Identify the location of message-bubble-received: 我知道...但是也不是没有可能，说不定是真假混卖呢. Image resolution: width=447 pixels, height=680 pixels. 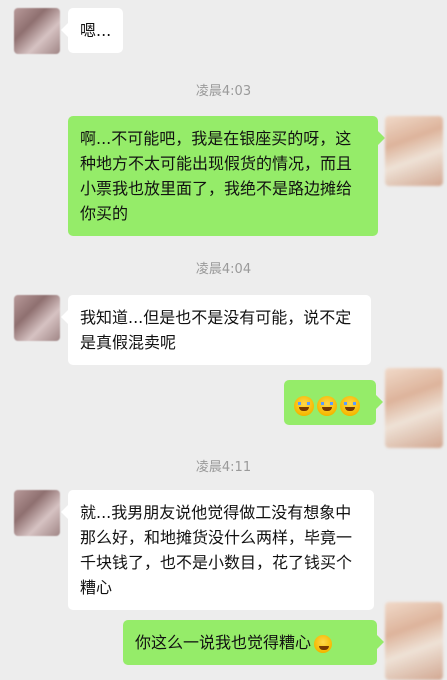
(216, 330).